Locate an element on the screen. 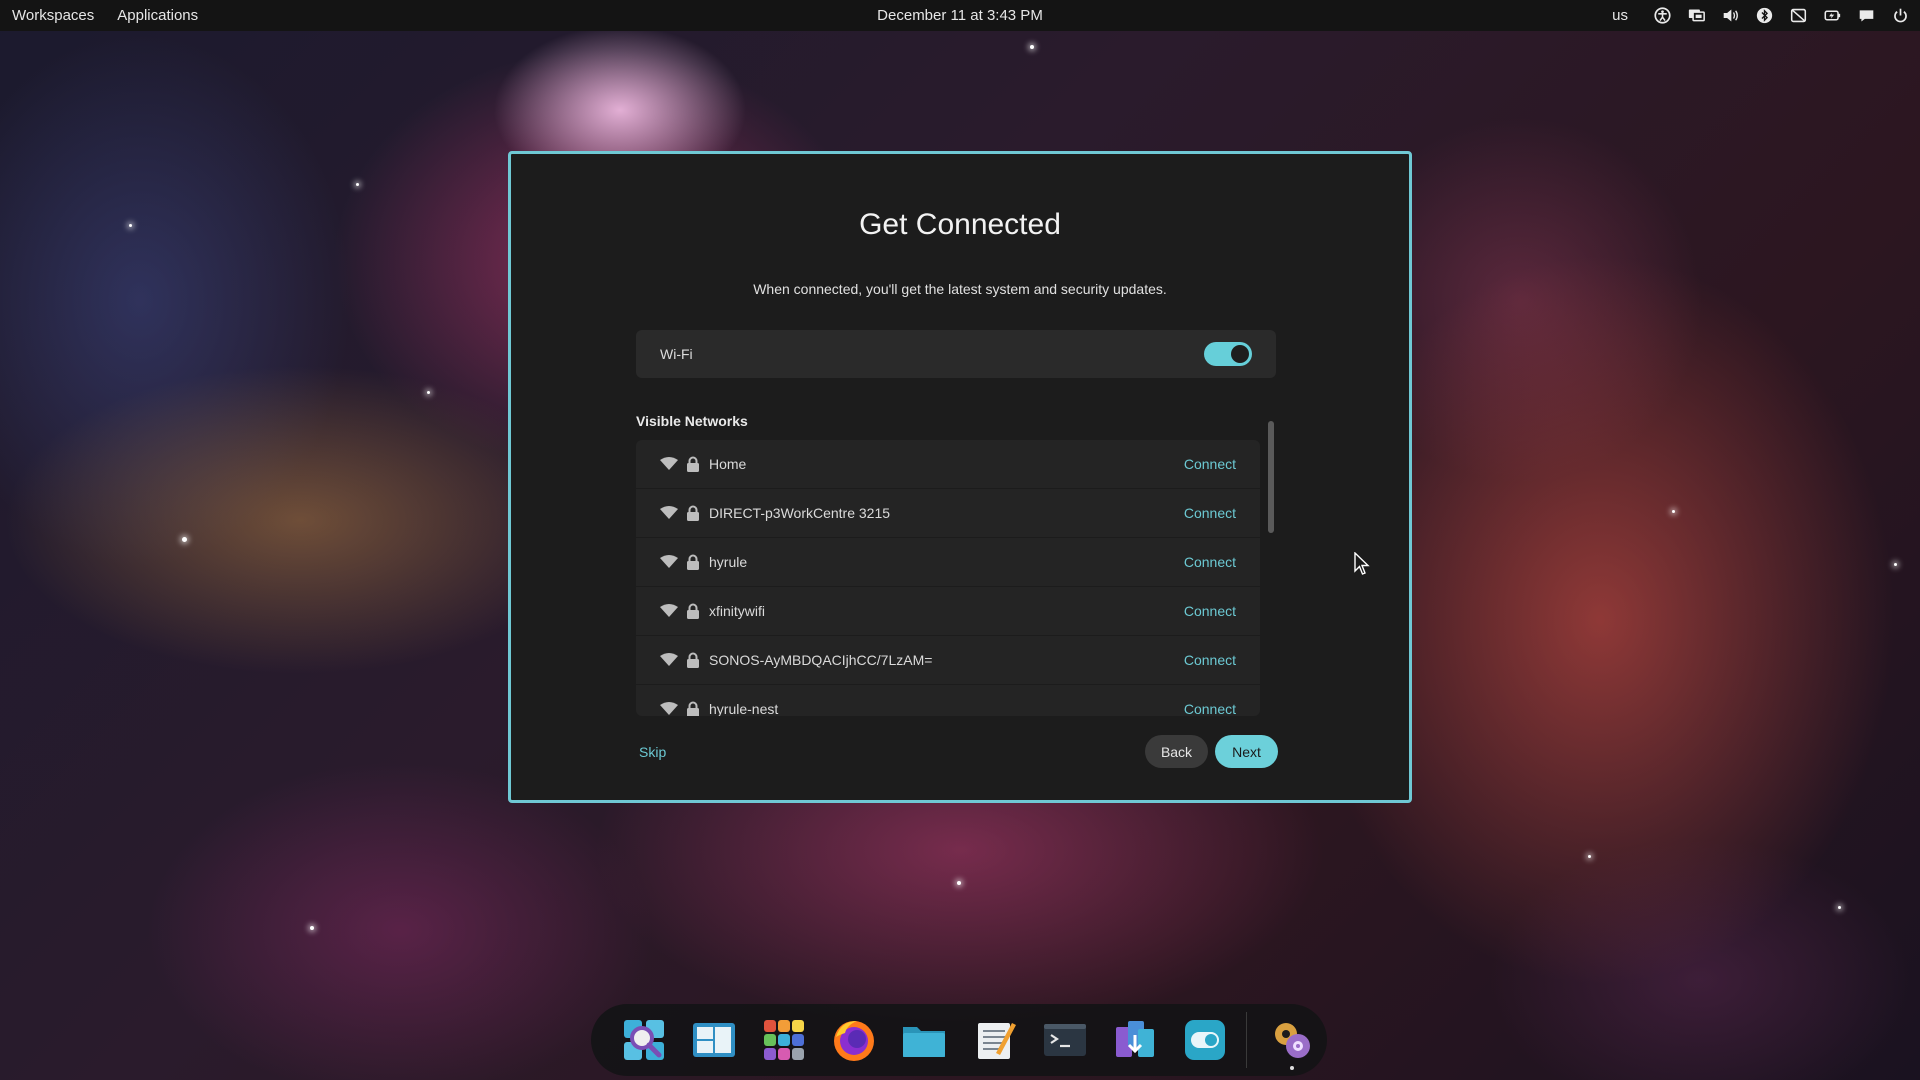 The height and width of the screenshot is (1080, 1920). applications-button: Applications is located at coordinates (157, 15).